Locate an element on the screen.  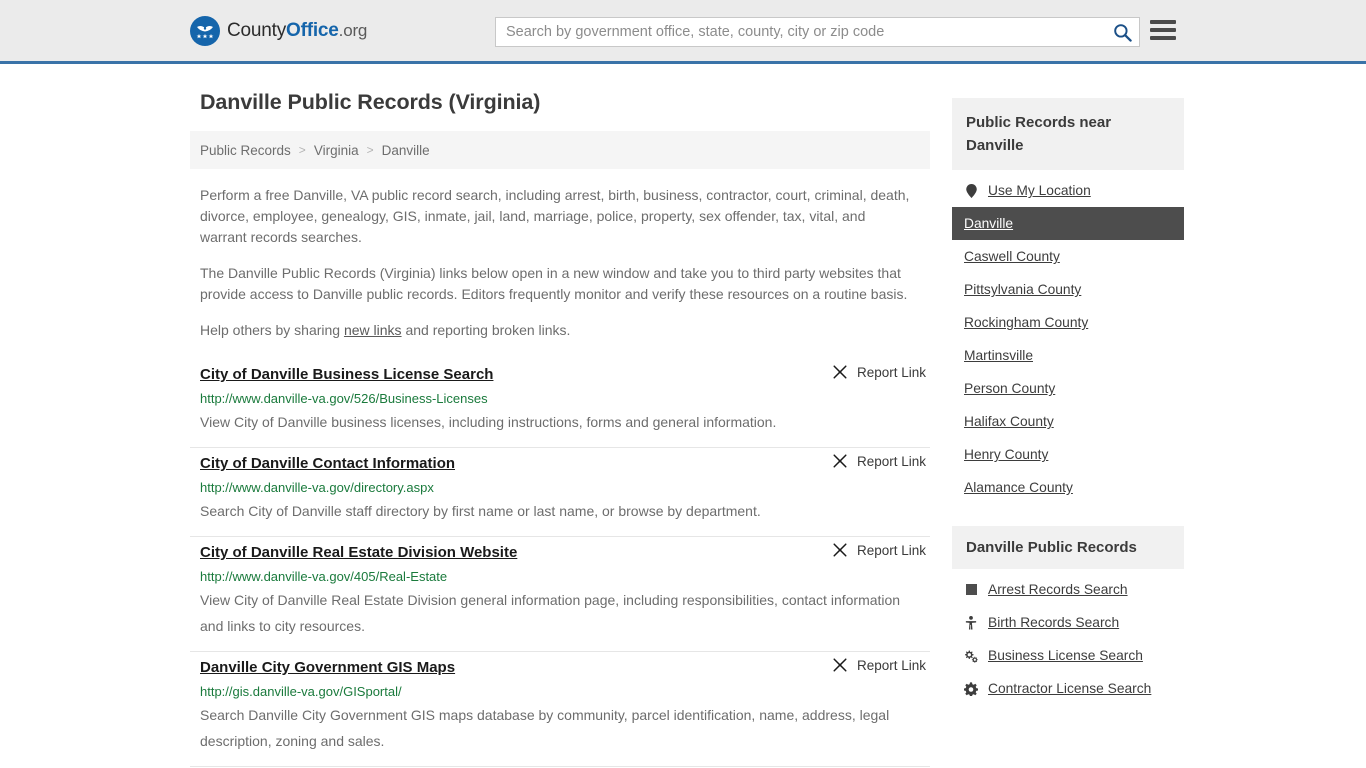
breadcrumb-item-public-records: Public Records is located at coordinates (245, 150).